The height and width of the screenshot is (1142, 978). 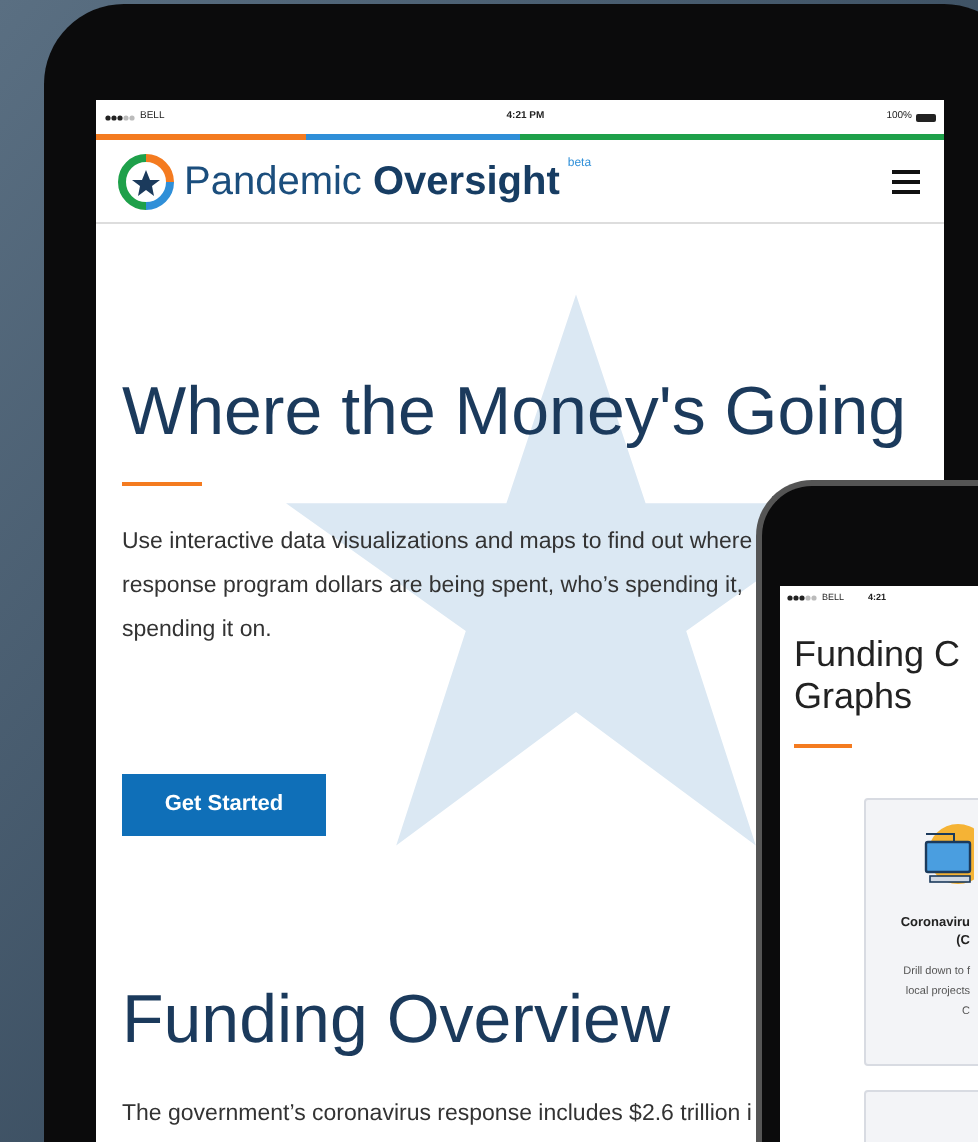 I want to click on brand-name: Pandemic Oversight, so click(x=372, y=181).